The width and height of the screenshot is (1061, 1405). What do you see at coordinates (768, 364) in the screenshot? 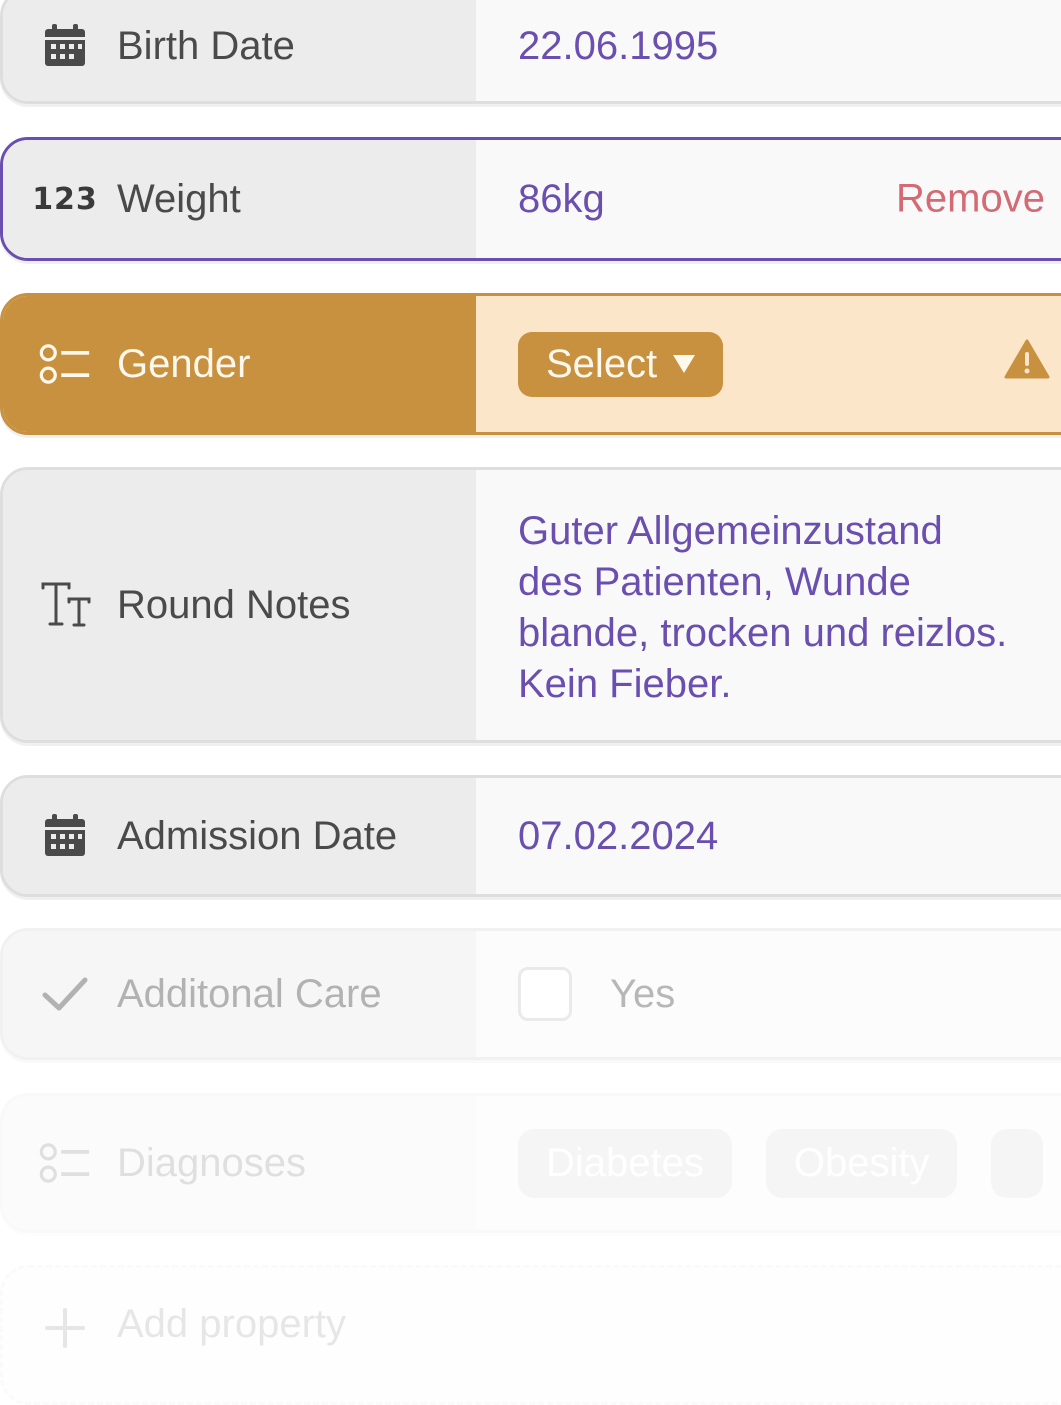
I see `property-value-cell: Select` at bounding box center [768, 364].